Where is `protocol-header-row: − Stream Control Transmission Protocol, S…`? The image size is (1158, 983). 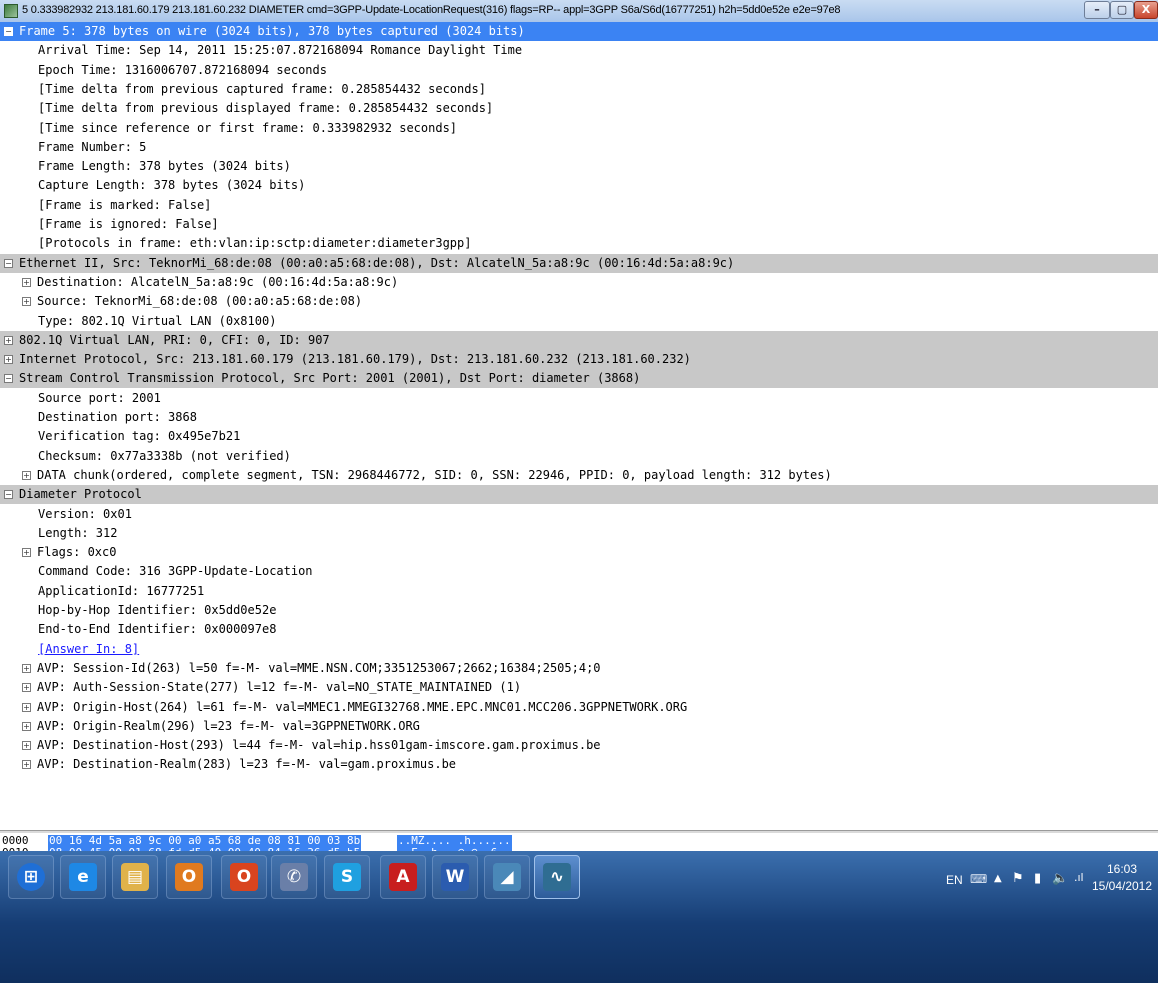
protocol-header-row: − Stream Control Transmission Protocol, S… is located at coordinates (579, 379).